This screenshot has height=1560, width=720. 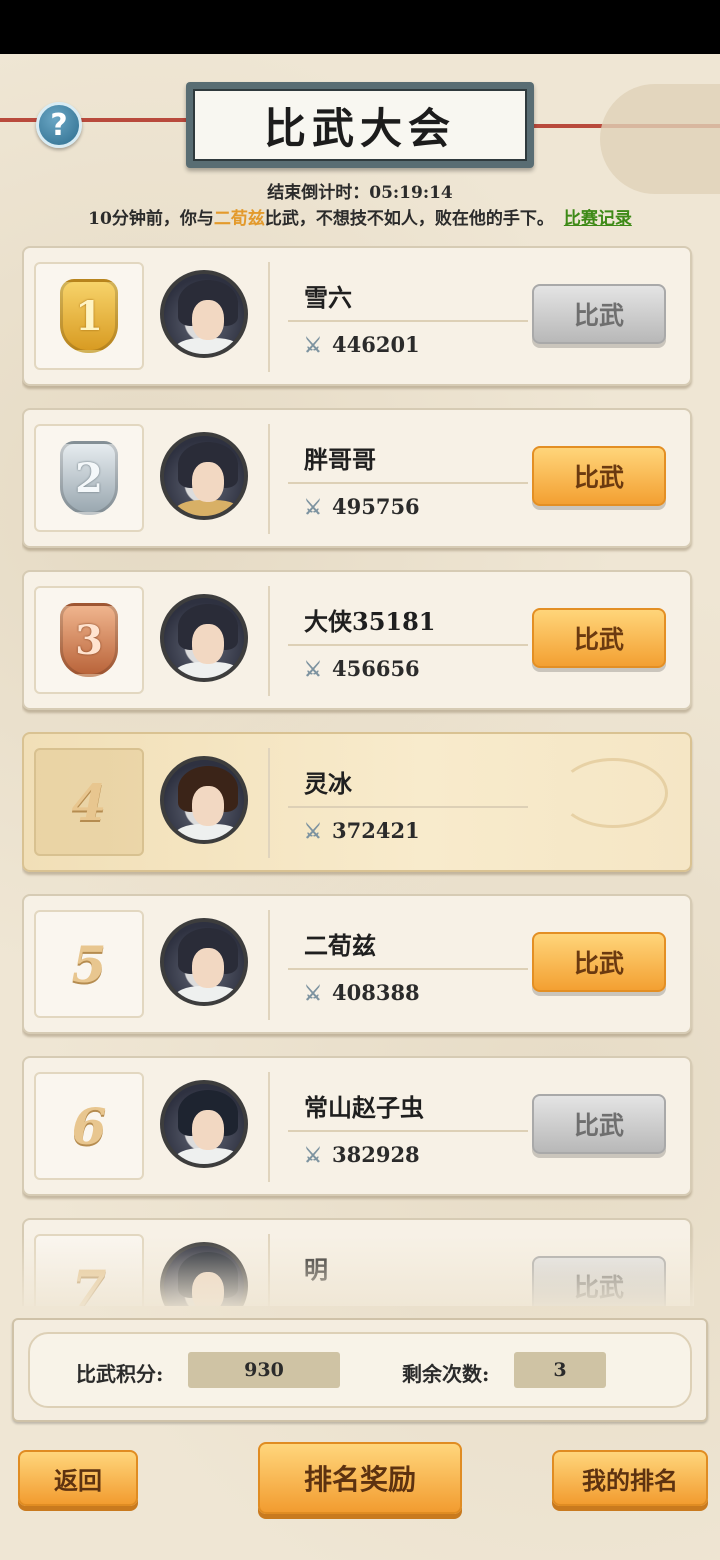 I want to click on info-panel: 胖哥哥 ⚔ 495756 比武, so click(x=478, y=479).